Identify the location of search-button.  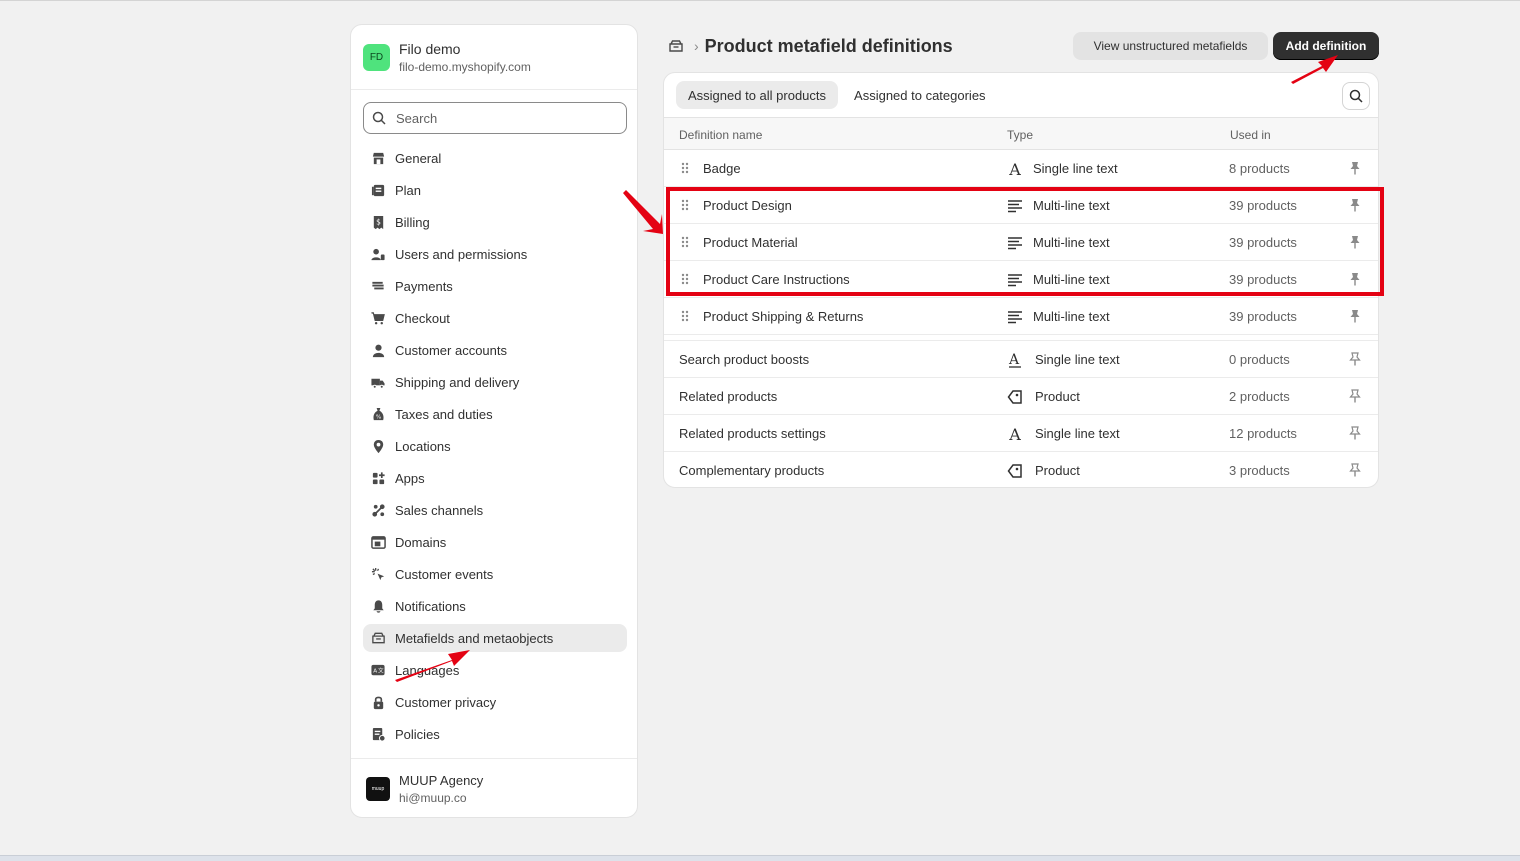
(1356, 96).